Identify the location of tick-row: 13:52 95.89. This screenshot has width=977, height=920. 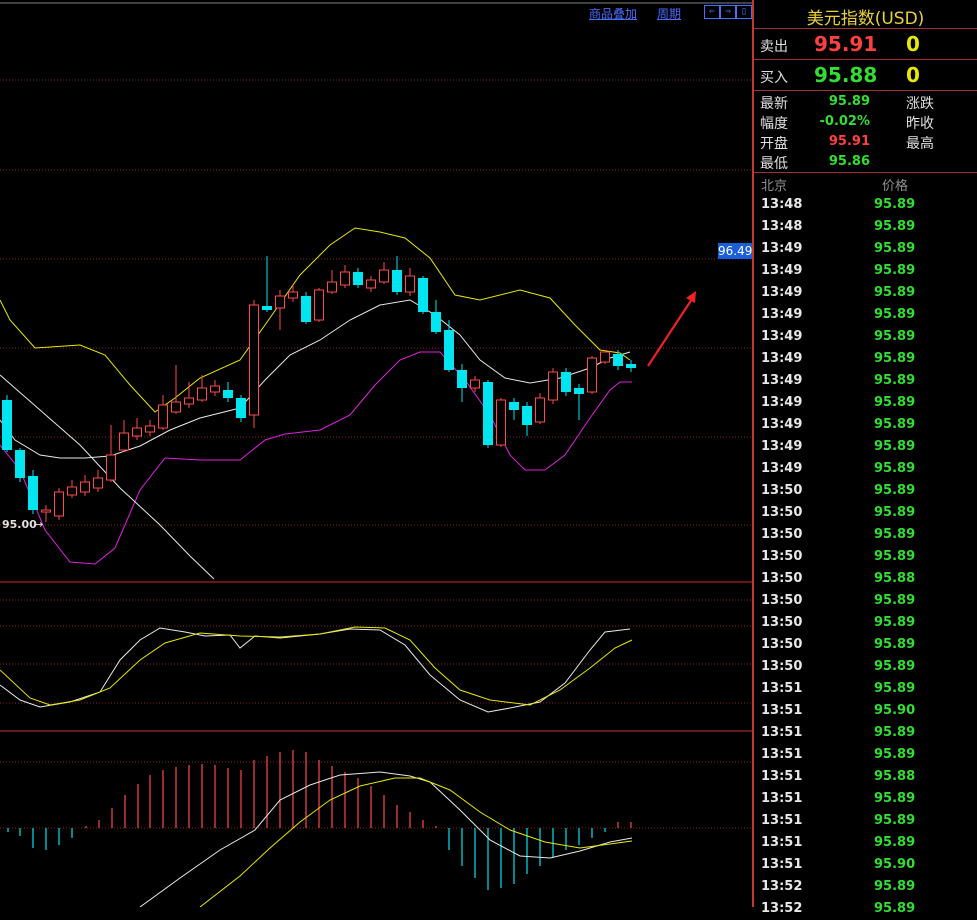
(865, 887).